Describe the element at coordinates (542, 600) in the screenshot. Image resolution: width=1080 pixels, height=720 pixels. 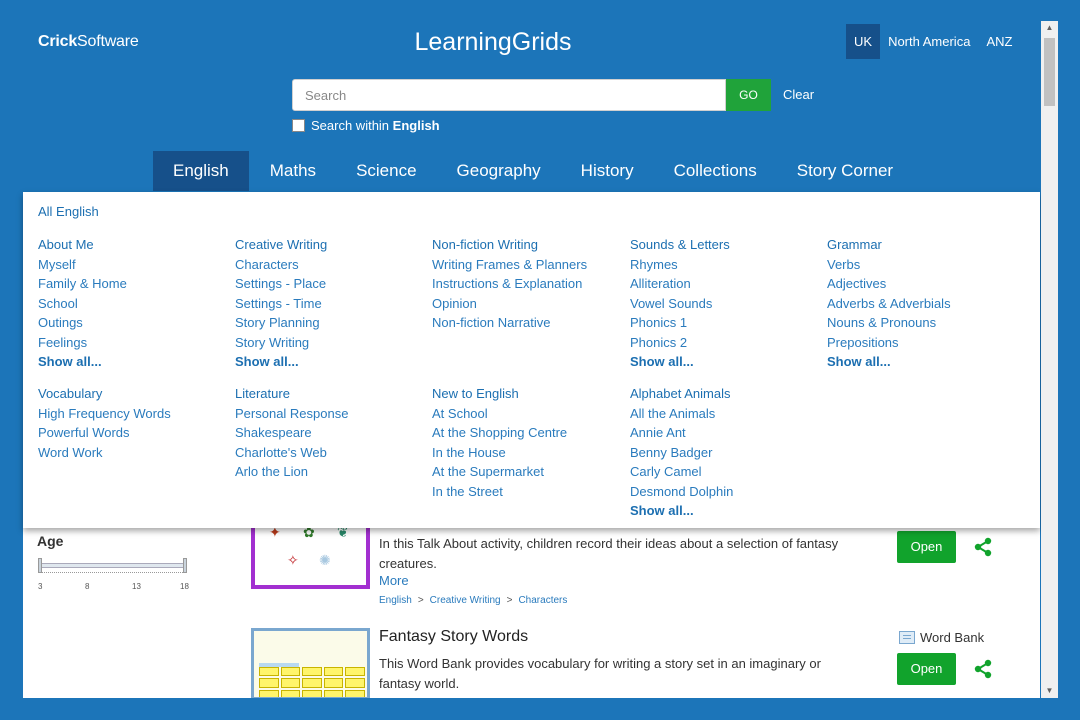
I see `breadcrumb-characters: Characters` at that location.